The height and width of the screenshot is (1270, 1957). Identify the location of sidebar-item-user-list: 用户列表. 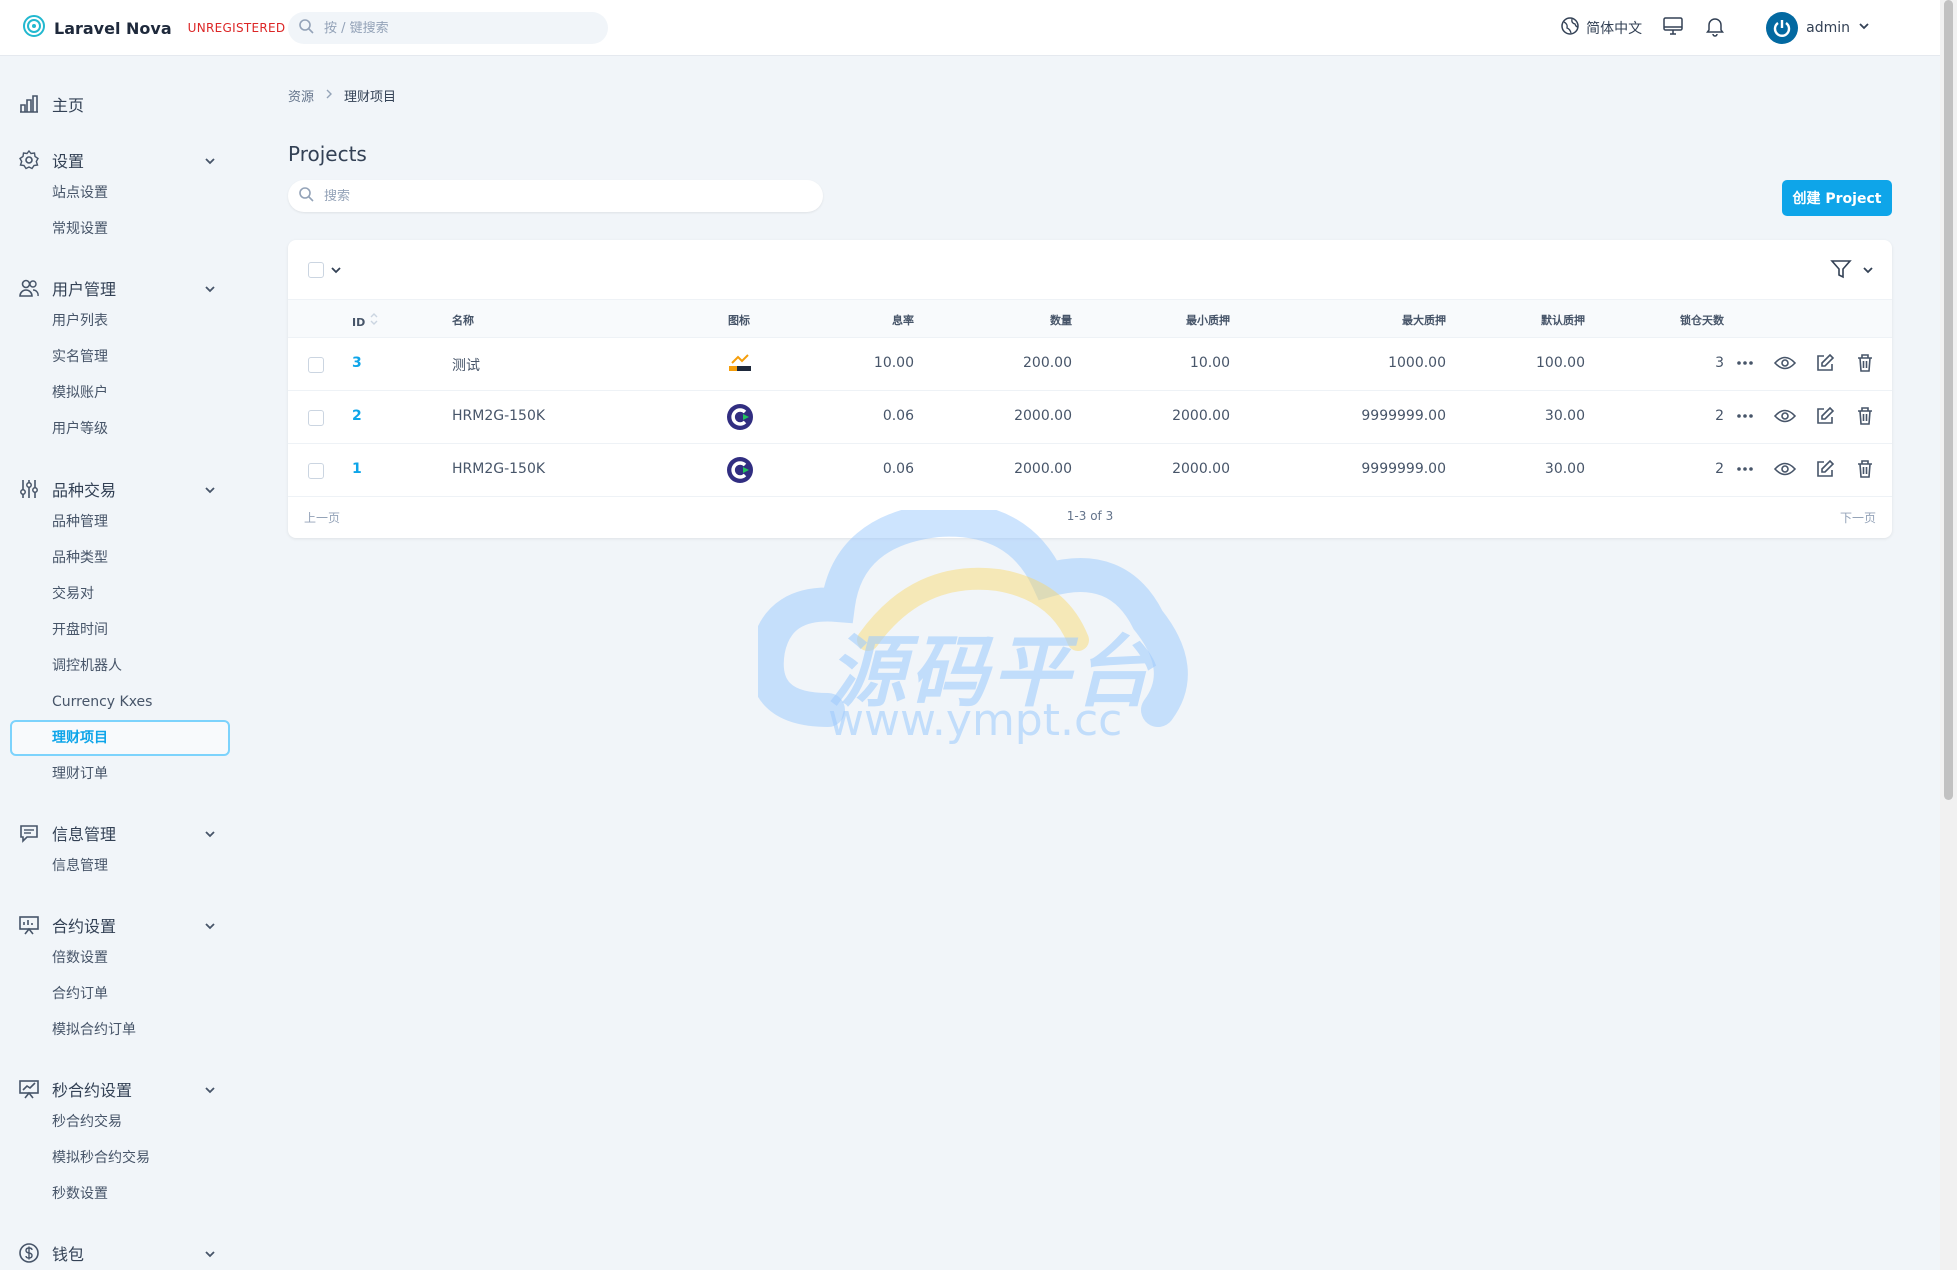
(120, 321).